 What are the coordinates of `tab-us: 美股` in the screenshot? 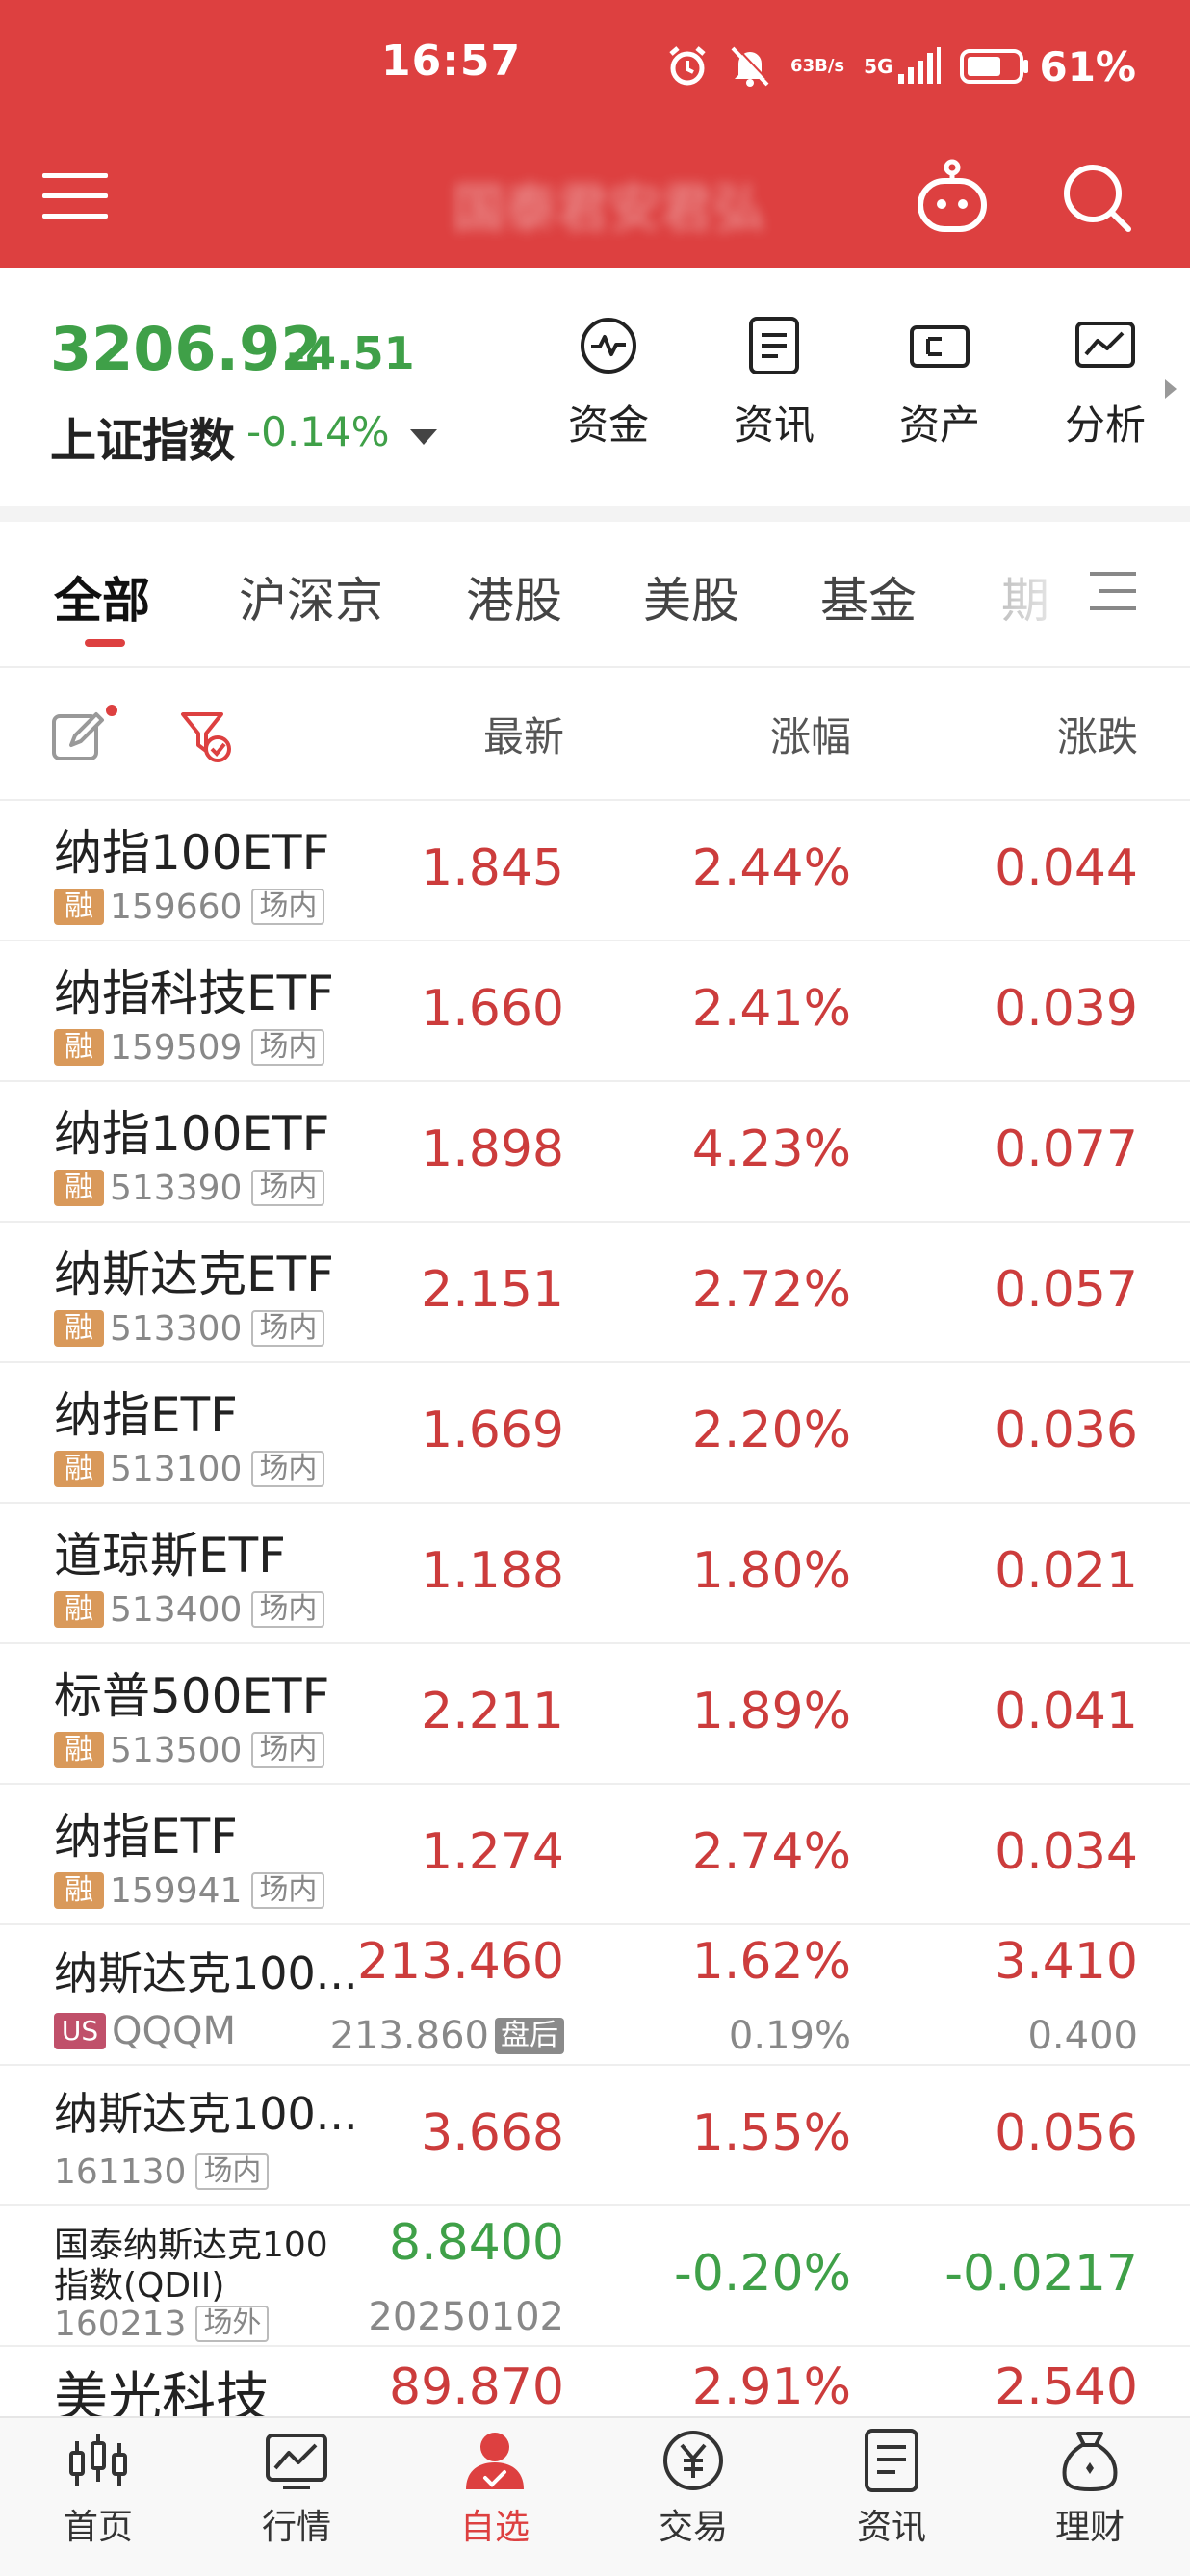 It's located at (691, 596).